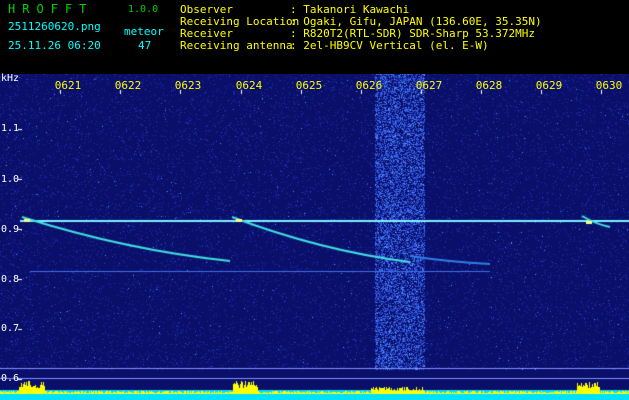 Image resolution: width=629 pixels, height=400 pixels. What do you see at coordinates (143, 9) in the screenshot?
I see `app-version: 1.0.0` at bounding box center [143, 9].